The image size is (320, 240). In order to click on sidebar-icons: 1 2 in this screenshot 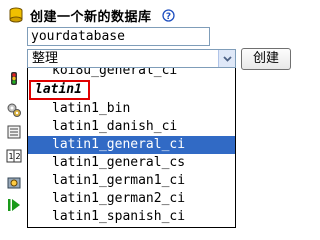, I will do `click(13, 111)`.